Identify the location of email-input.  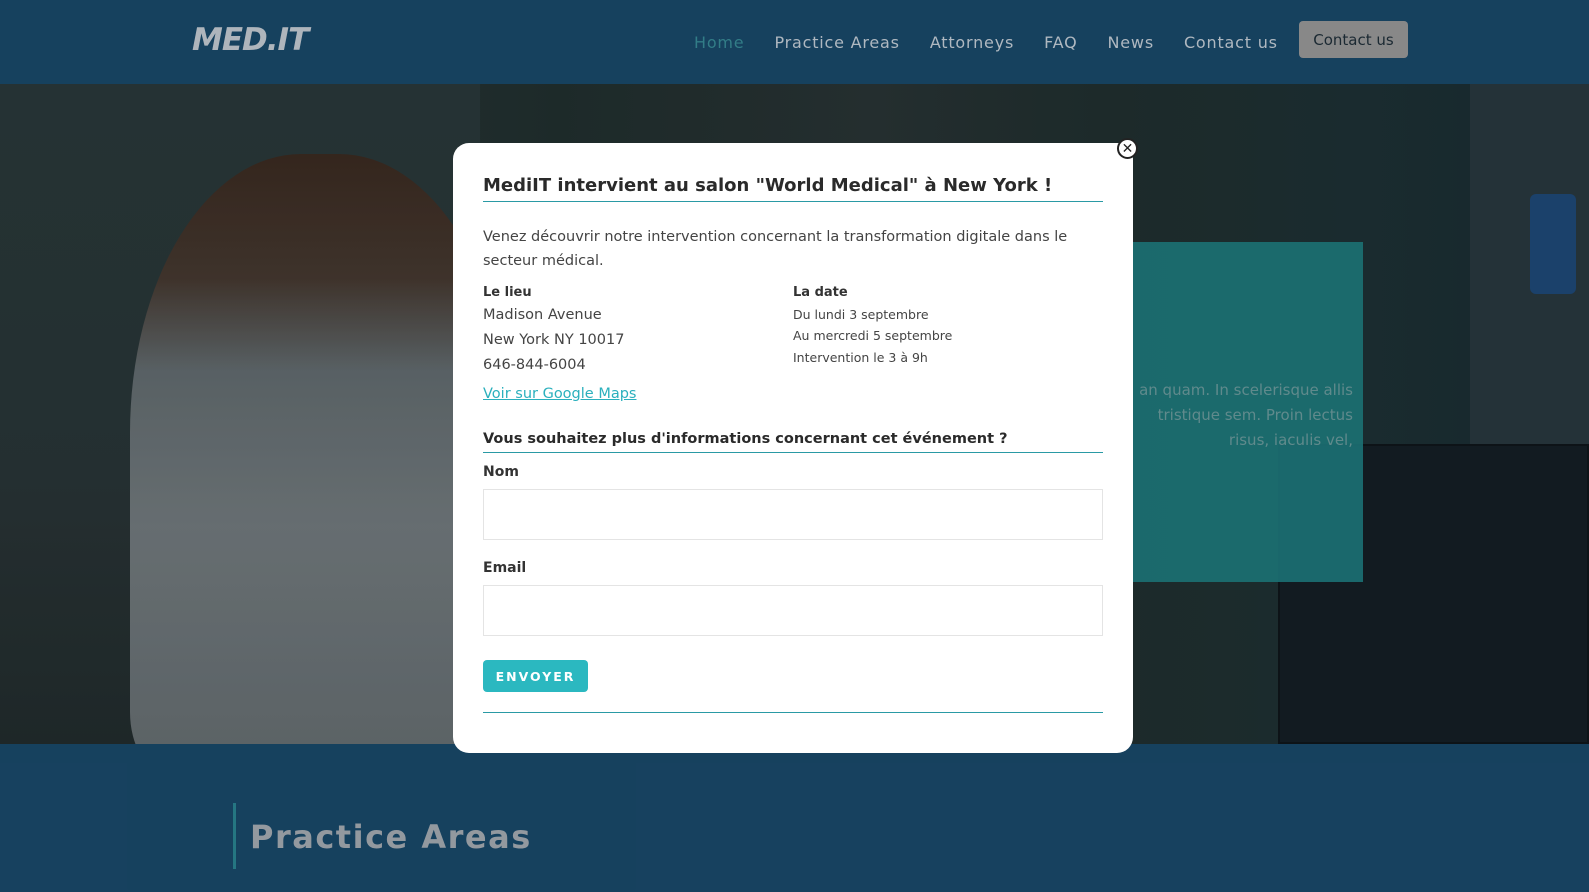
(793, 610).